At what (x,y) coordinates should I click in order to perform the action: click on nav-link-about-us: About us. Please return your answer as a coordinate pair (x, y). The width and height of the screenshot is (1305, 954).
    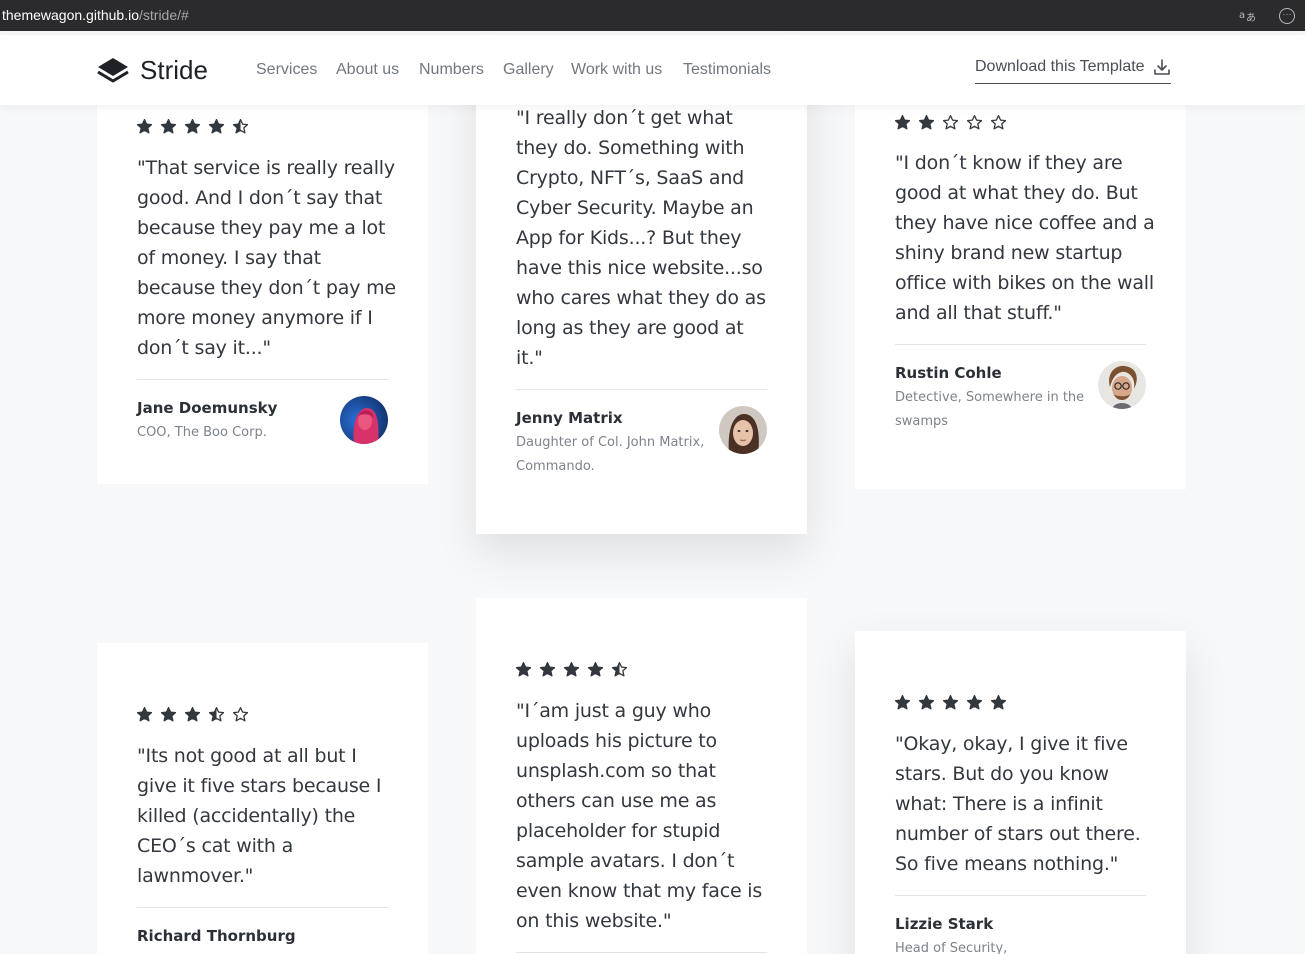
    Looking at the image, I should click on (367, 70).